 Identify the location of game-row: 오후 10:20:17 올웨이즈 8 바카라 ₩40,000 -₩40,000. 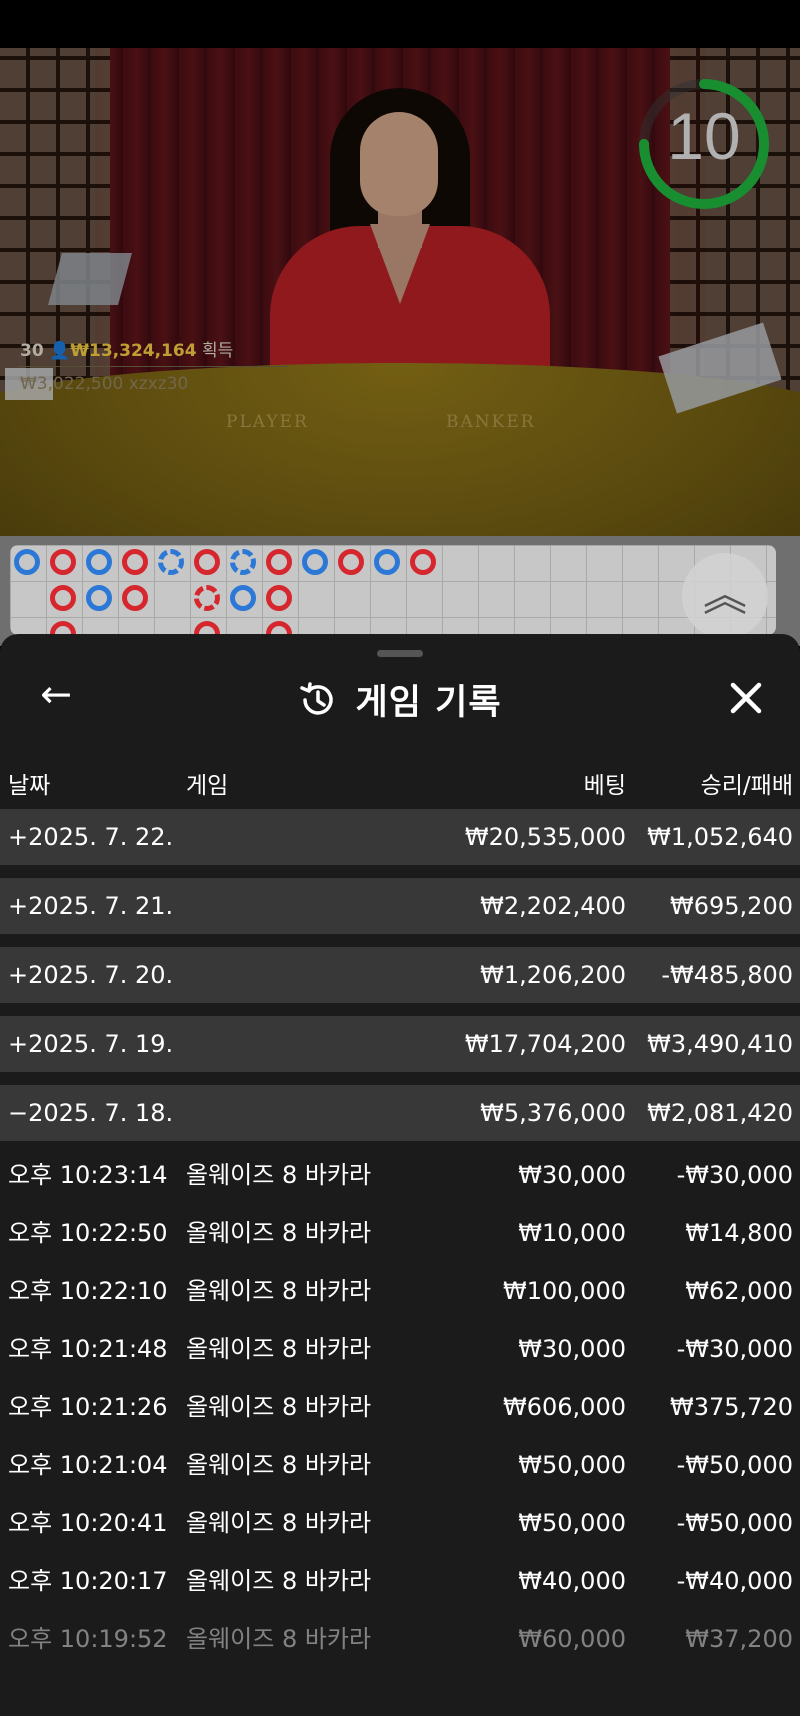
(400, 1581).